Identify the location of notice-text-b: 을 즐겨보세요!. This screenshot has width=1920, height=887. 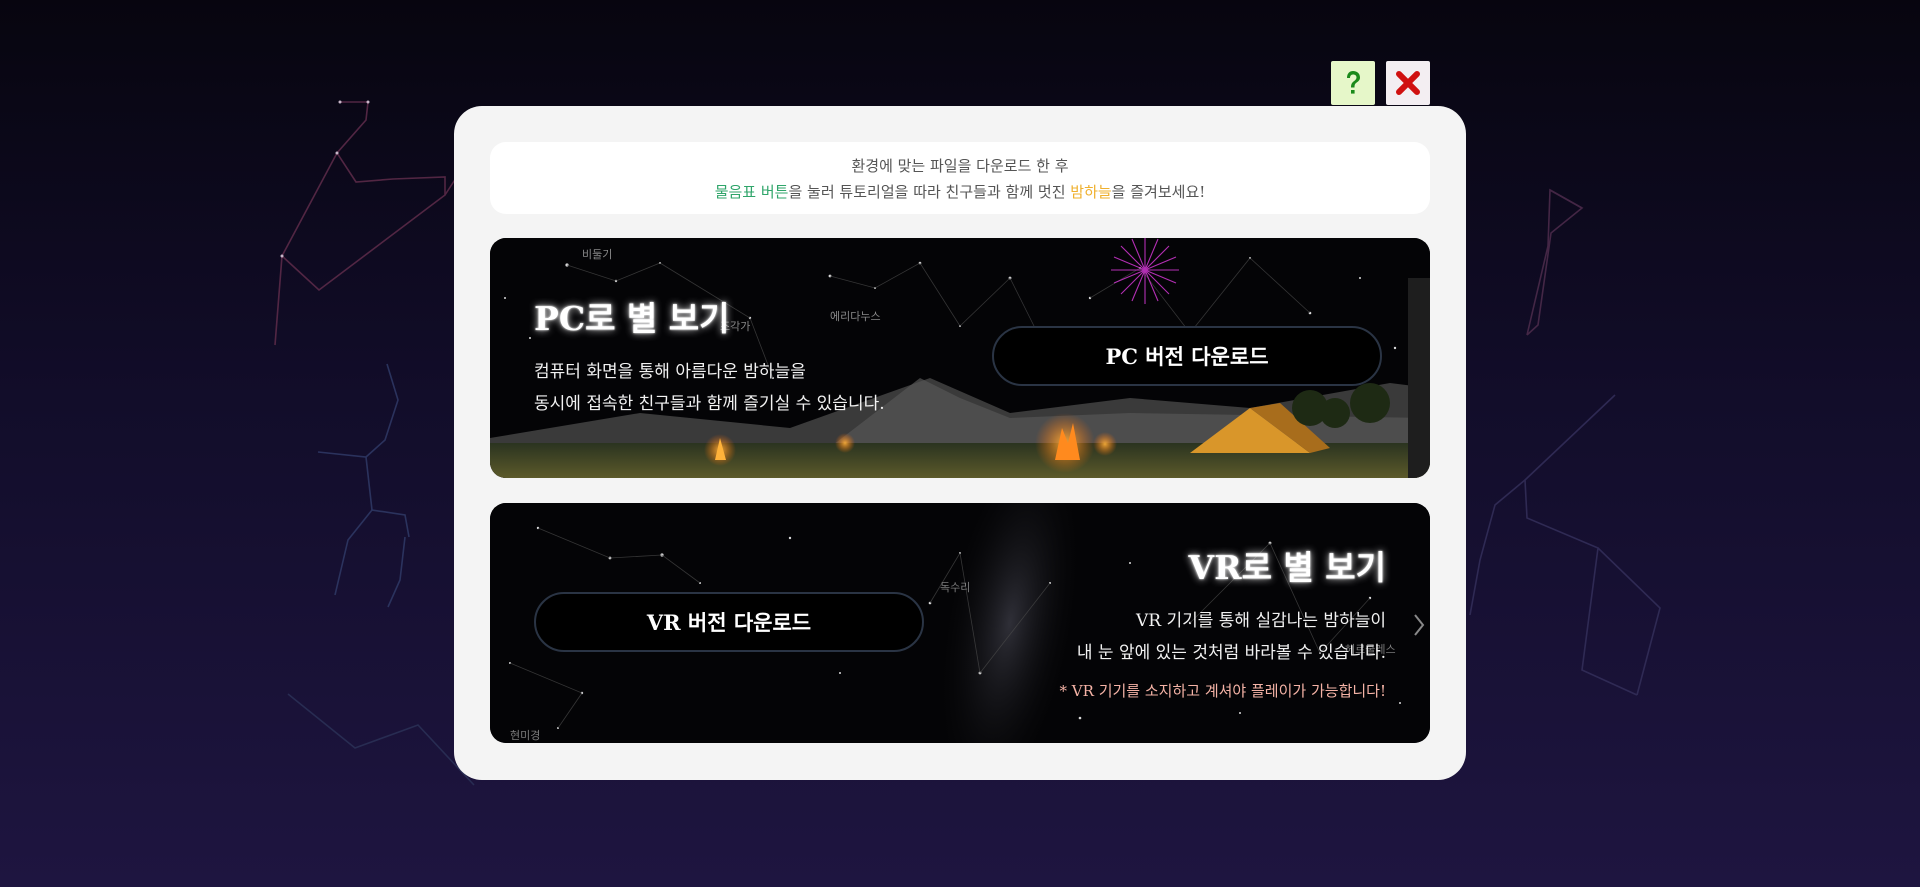
(1158, 191).